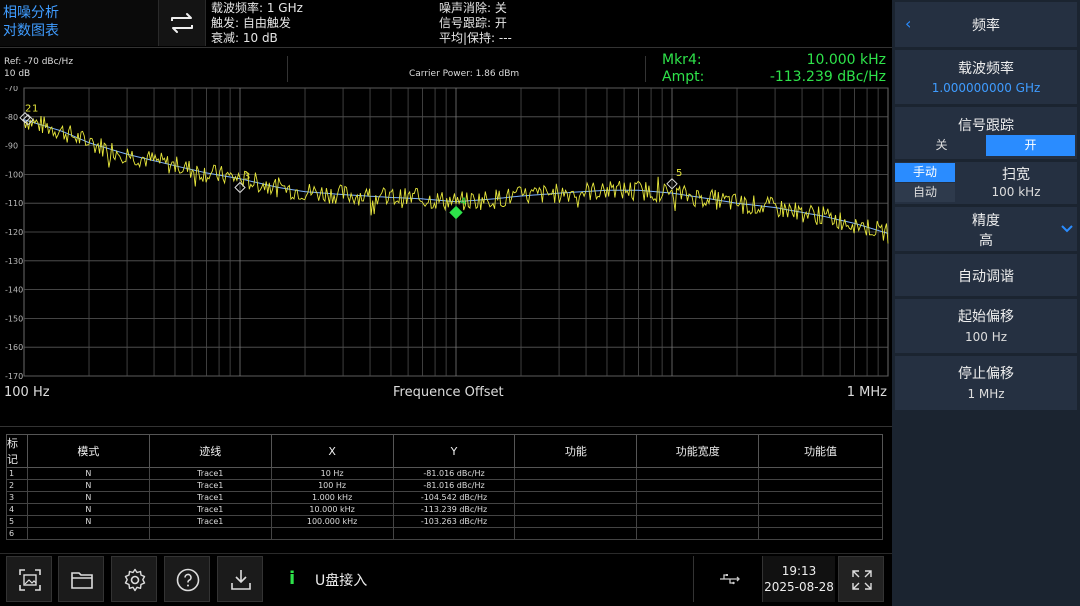 The width and height of the screenshot is (1080, 606). What do you see at coordinates (448, 392) in the screenshot?
I see `x-axis-title: Frequence Offset` at bounding box center [448, 392].